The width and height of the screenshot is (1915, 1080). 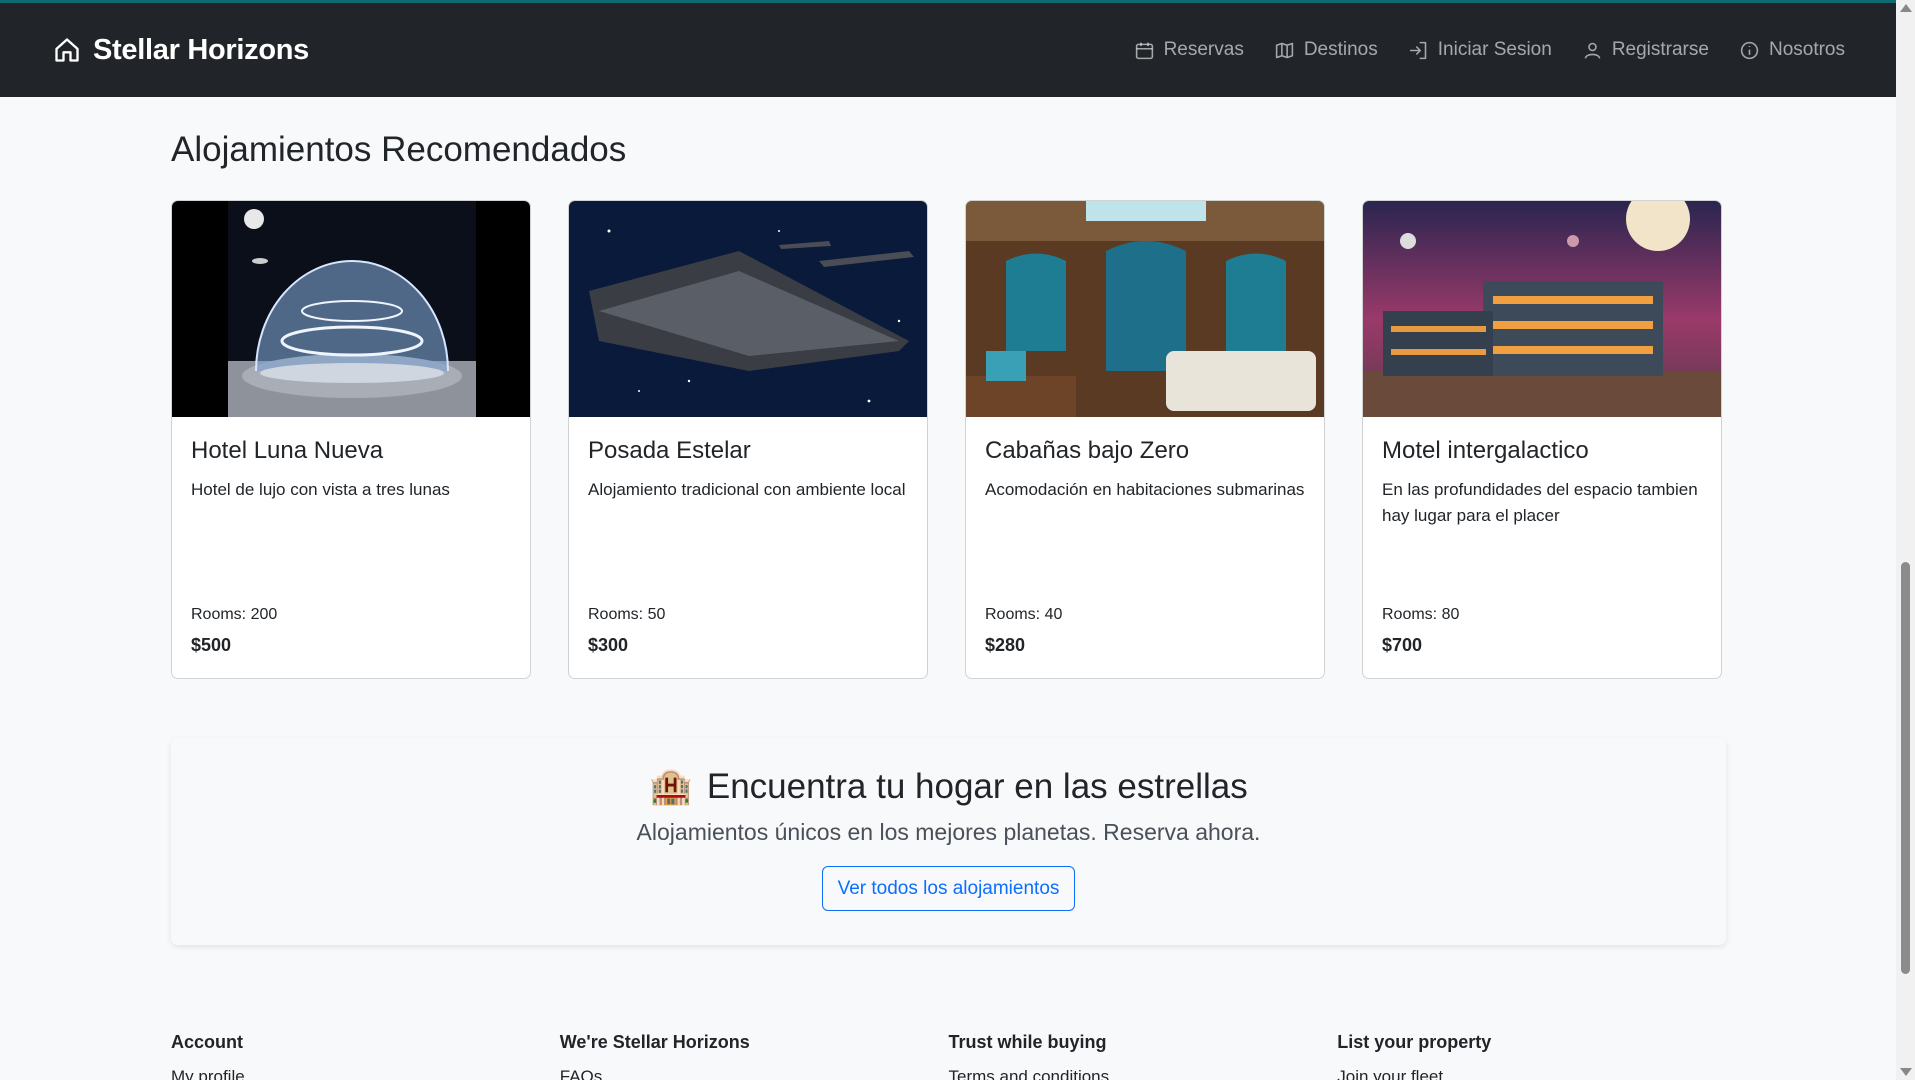 I want to click on footer-link: Join your fleet, so click(x=1531, y=1073).